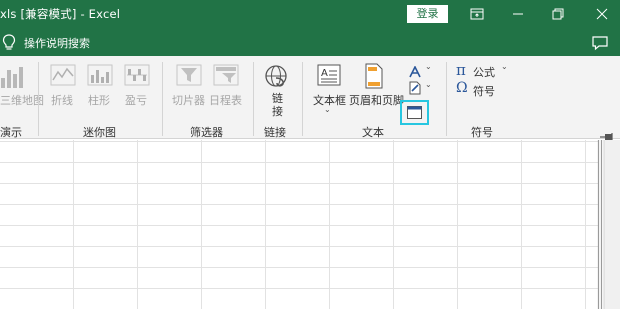 The height and width of the screenshot is (313, 620). Describe the element at coordinates (477, 14) in the screenshot. I see `ribbon-display-options-icon` at that location.